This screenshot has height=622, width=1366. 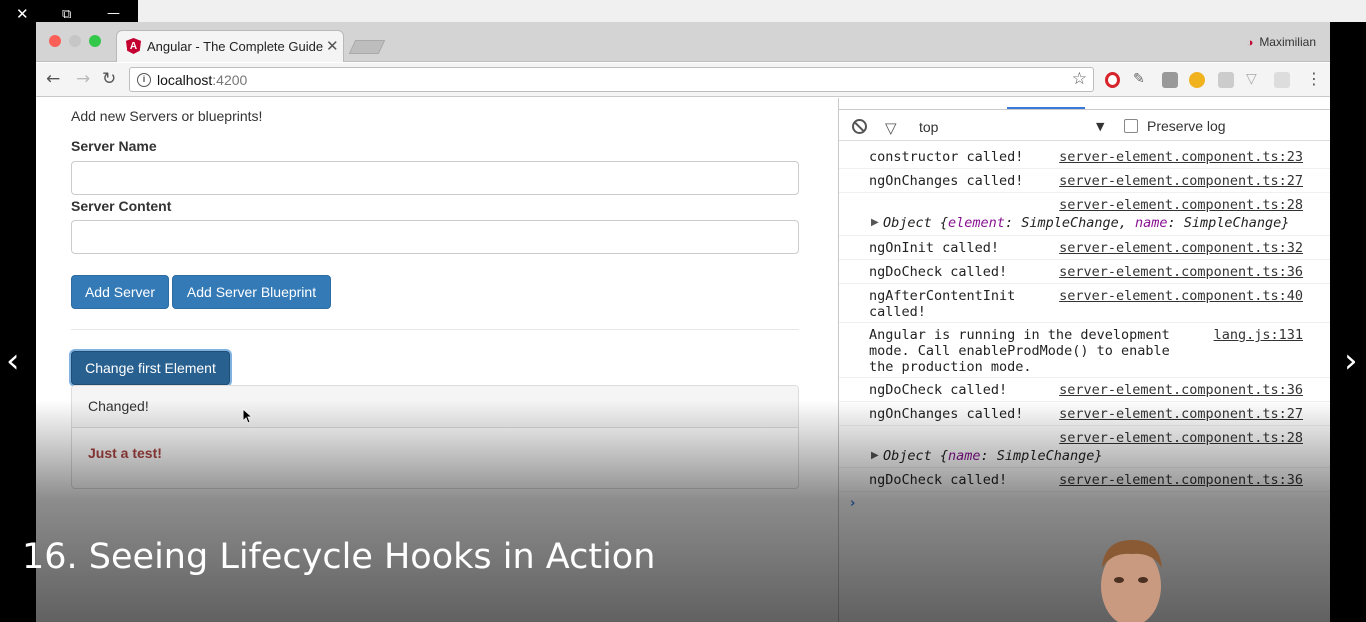 I want to click on previous-lecture-icon: ‹, so click(x=13, y=361).